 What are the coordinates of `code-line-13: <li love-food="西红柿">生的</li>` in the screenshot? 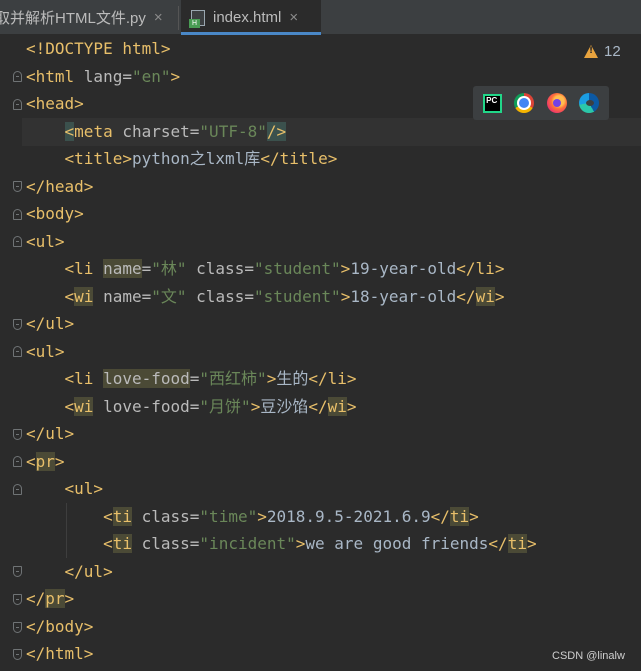 It's located at (191, 378).